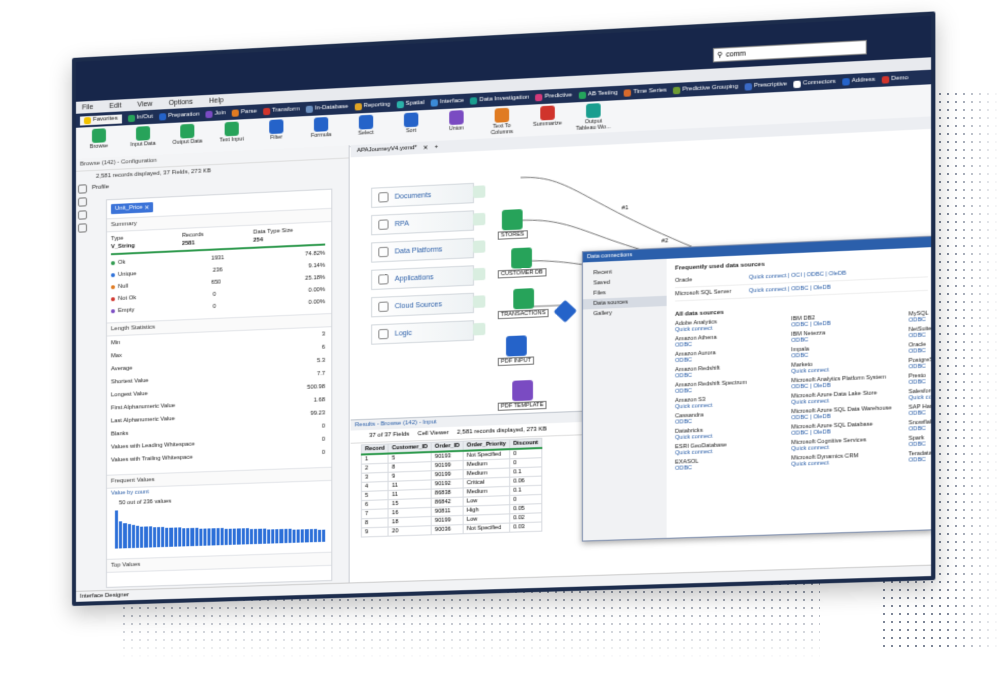 This screenshot has height=675, width=1000. I want to click on category-18: Demo, so click(895, 79).